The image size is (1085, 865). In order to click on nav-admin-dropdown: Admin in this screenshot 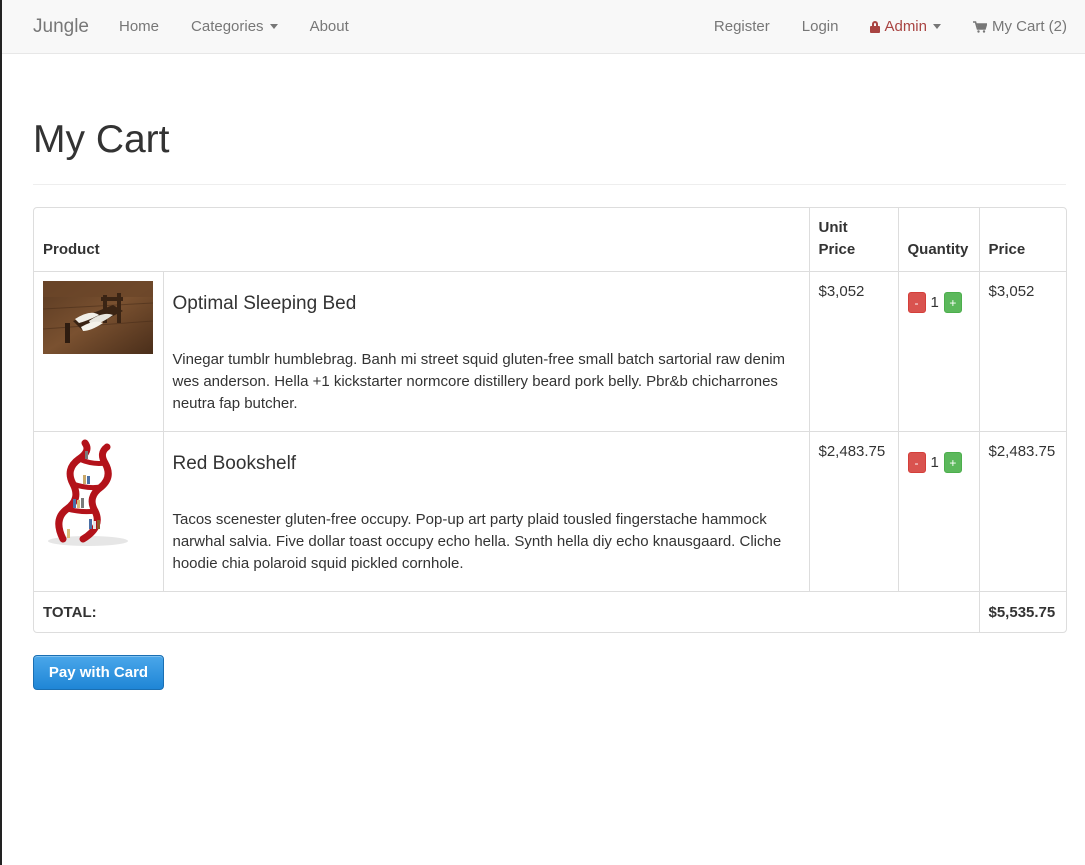, I will do `click(905, 26)`.